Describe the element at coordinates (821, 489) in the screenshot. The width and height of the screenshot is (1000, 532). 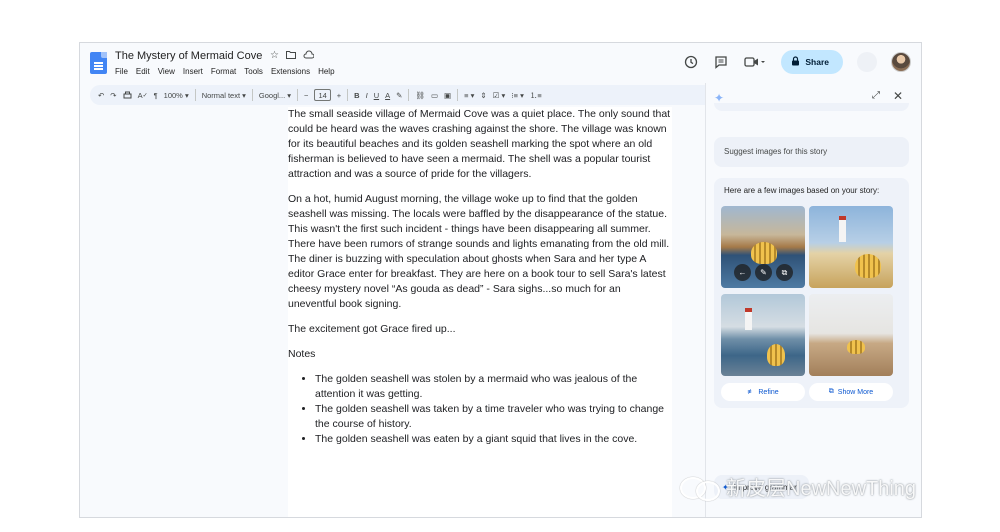
I see `watermark-text: 新皮层NewNewThing` at that location.